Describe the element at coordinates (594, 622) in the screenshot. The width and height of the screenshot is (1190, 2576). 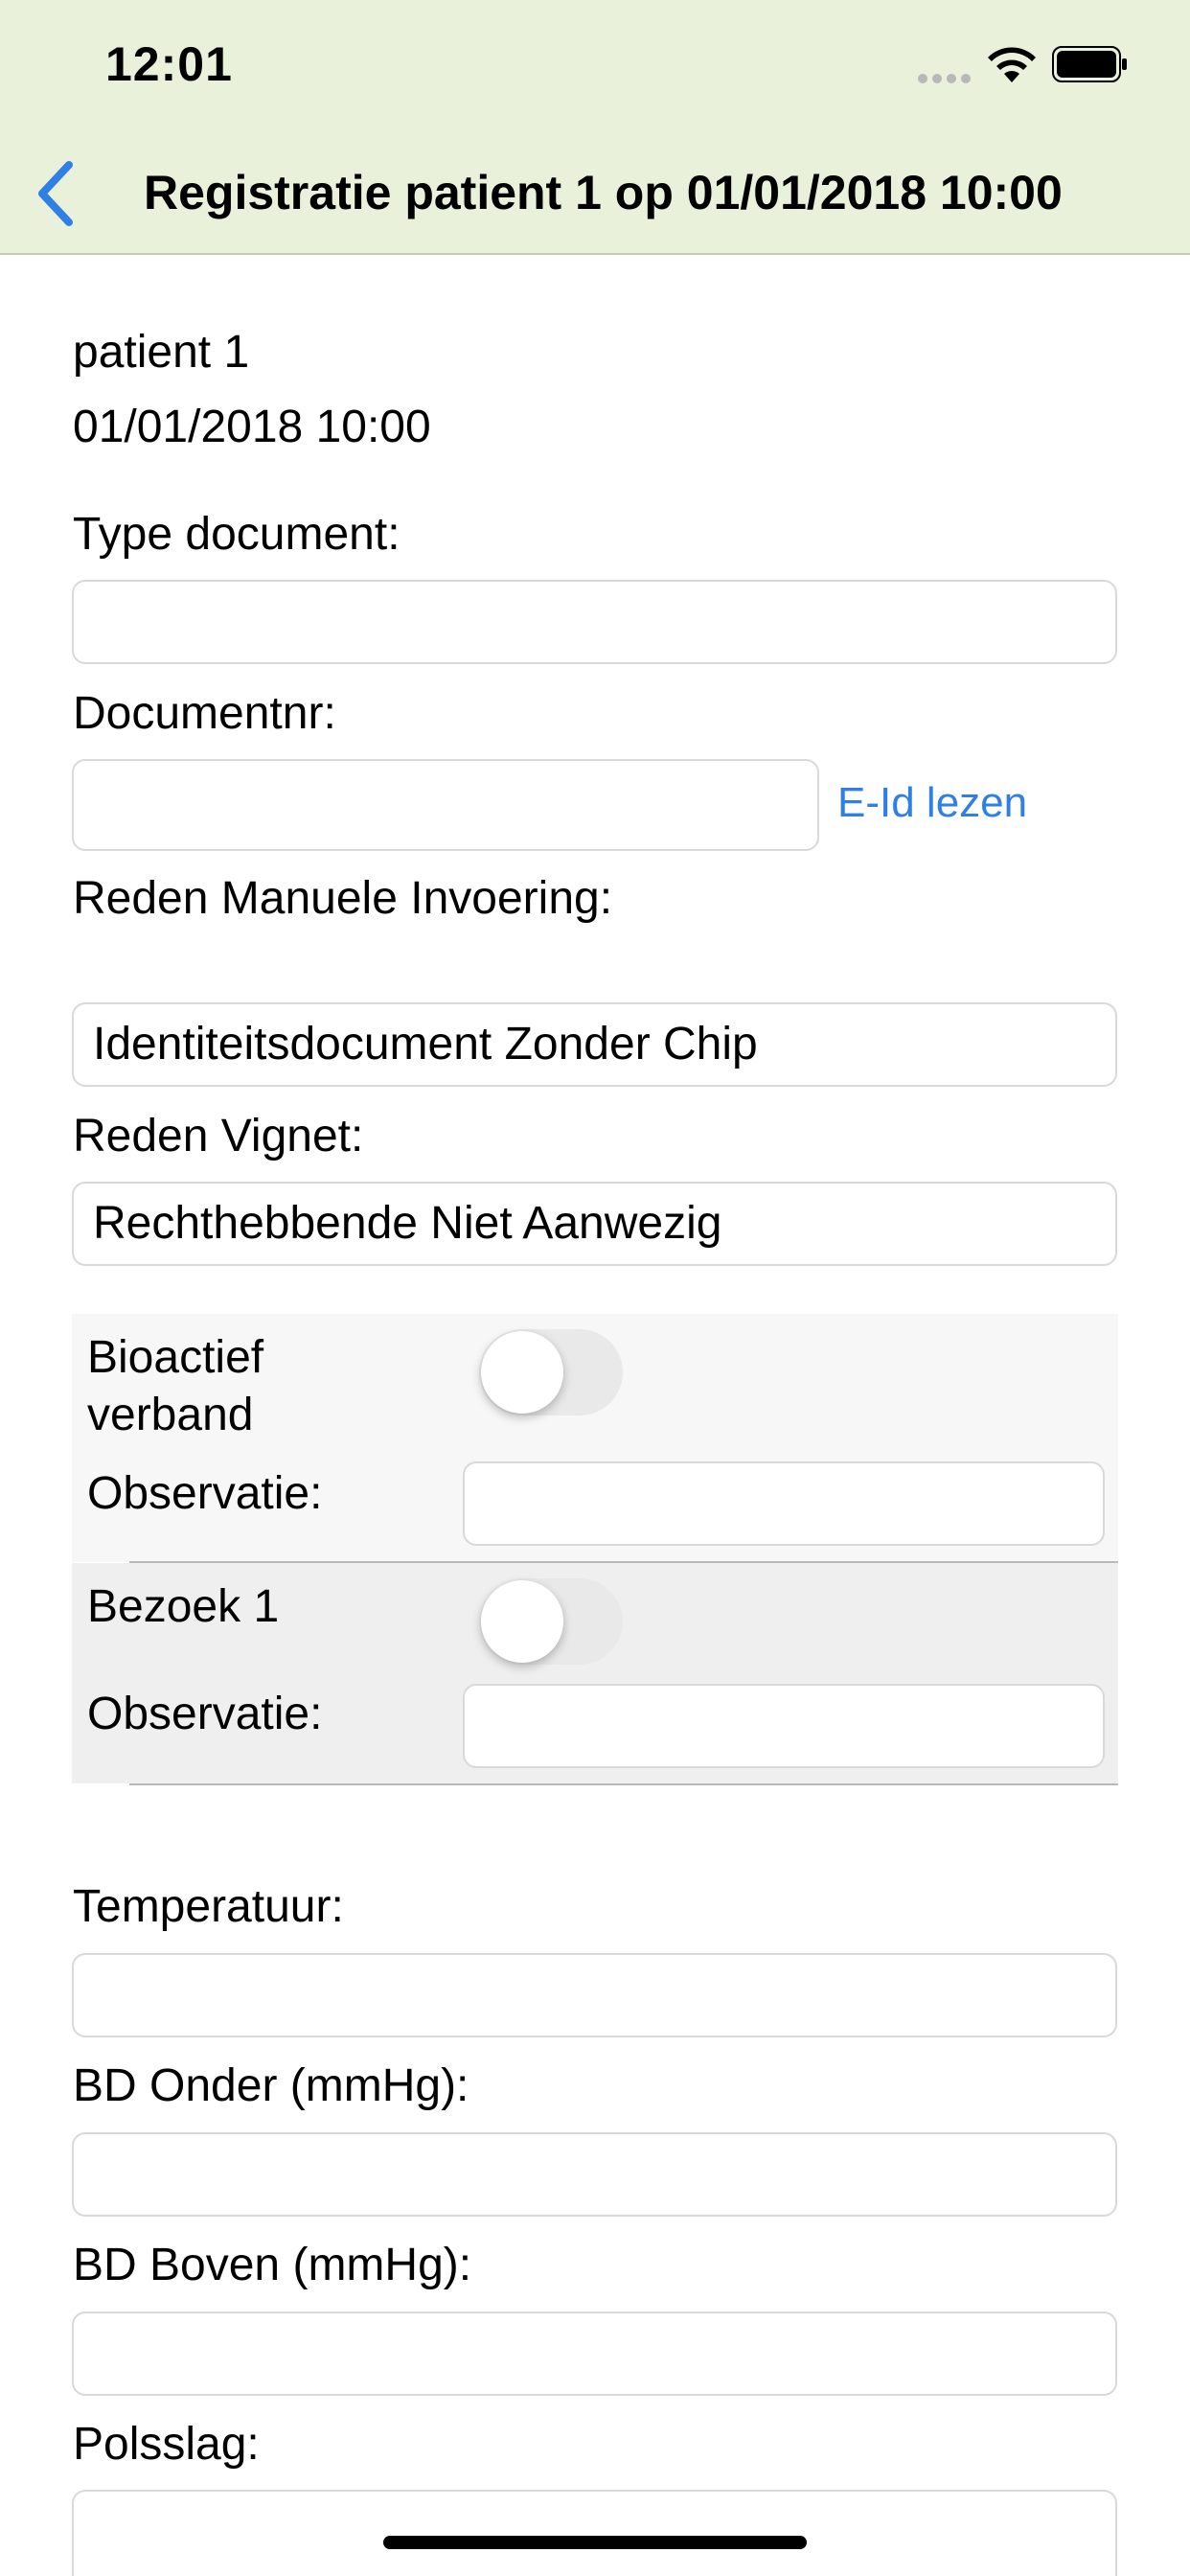
I see `type-document-field` at that location.